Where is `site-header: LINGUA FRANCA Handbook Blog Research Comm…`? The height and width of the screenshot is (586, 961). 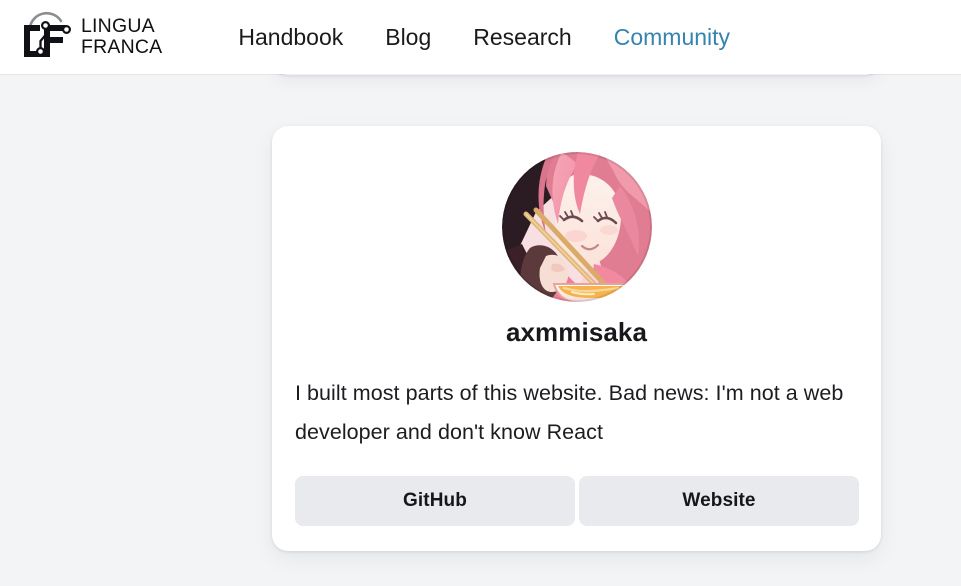 site-header: LINGUA FRANCA Handbook Blog Research Comm… is located at coordinates (480, 37).